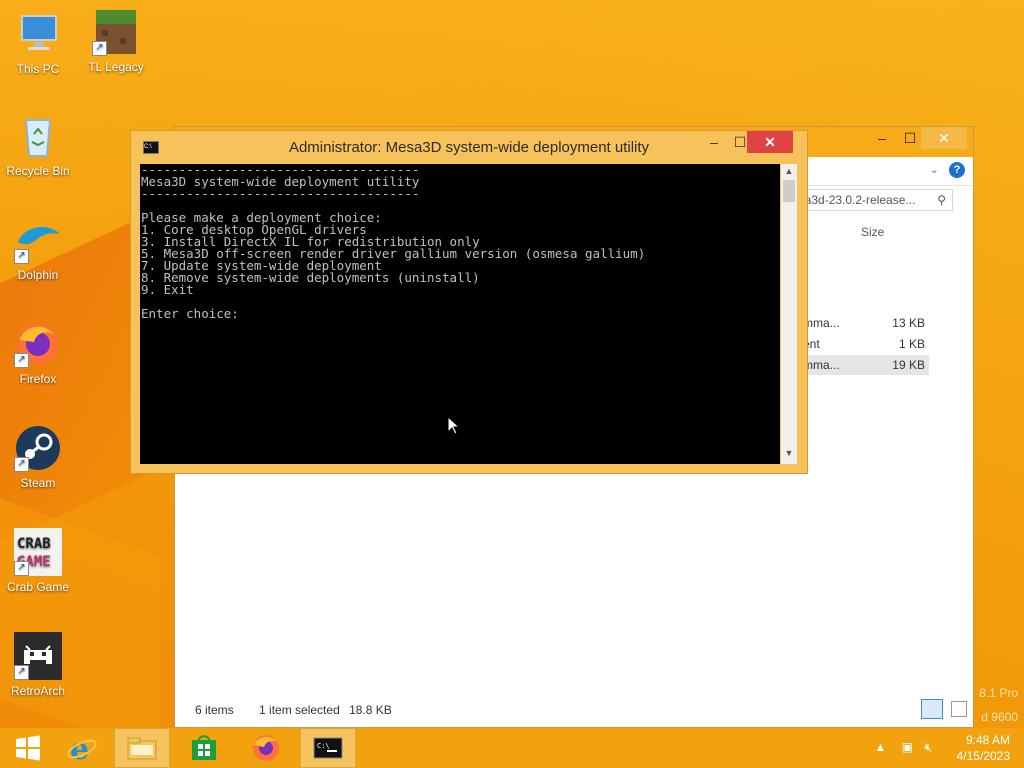 Image resolution: width=1024 pixels, height=768 pixels. What do you see at coordinates (908, 323) in the screenshot?
I see `file-size: 13 KB` at bounding box center [908, 323].